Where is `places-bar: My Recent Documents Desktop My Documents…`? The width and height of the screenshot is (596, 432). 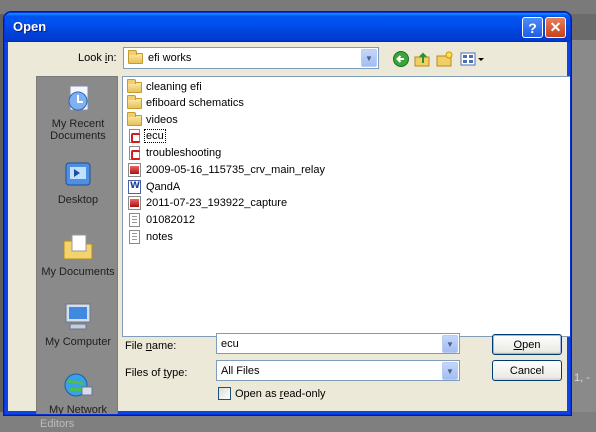
places-bar: My Recent Documents Desktop My Documents… is located at coordinates (77, 245).